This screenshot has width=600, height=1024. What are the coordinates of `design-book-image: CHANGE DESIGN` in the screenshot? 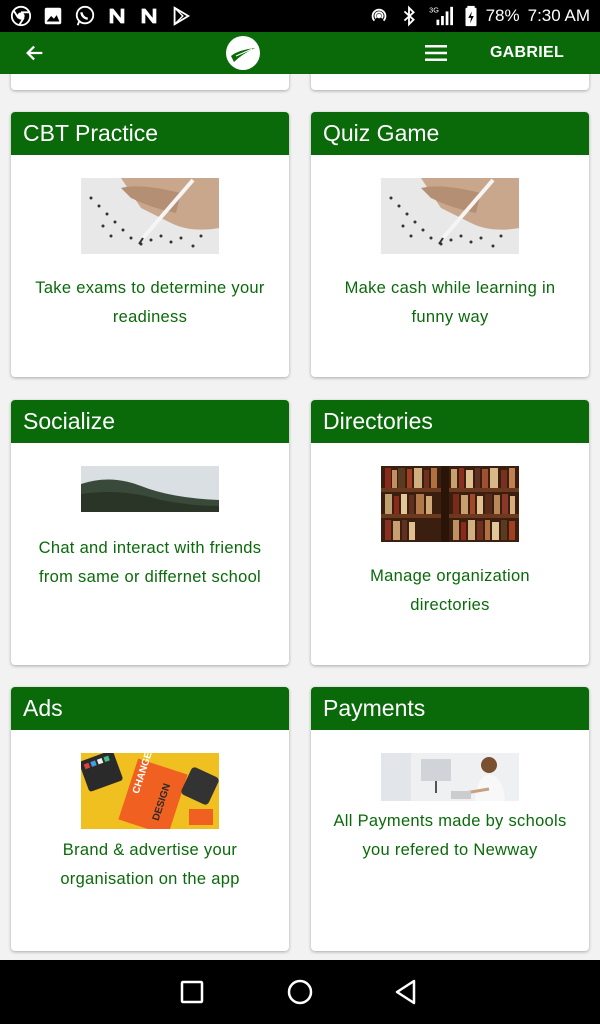 It's located at (150, 791).